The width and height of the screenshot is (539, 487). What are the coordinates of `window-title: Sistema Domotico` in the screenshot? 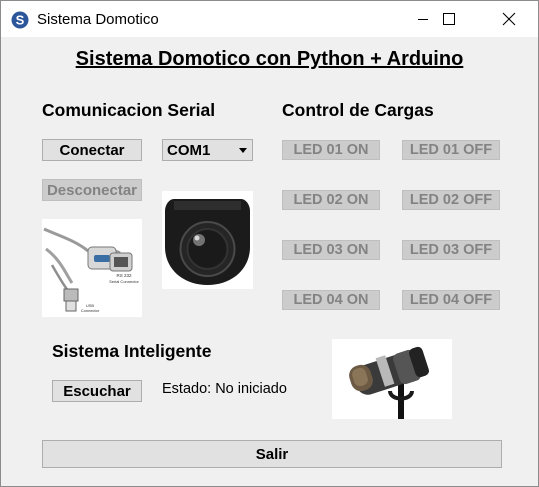 It's located at (98, 19).